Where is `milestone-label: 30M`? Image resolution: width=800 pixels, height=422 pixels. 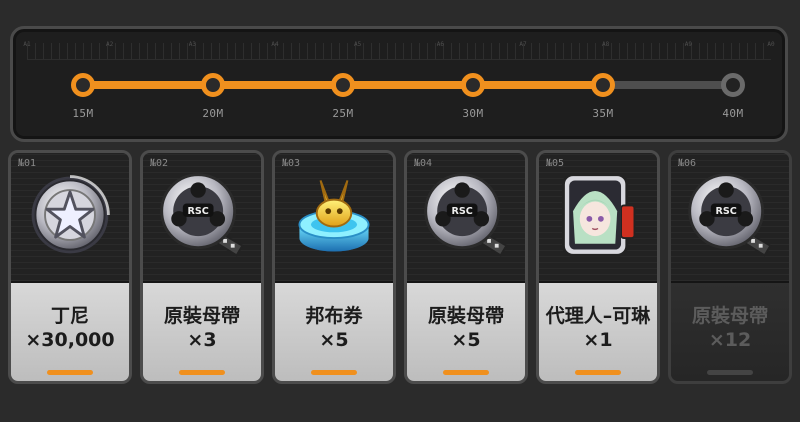 milestone-label: 30M is located at coordinates (473, 113).